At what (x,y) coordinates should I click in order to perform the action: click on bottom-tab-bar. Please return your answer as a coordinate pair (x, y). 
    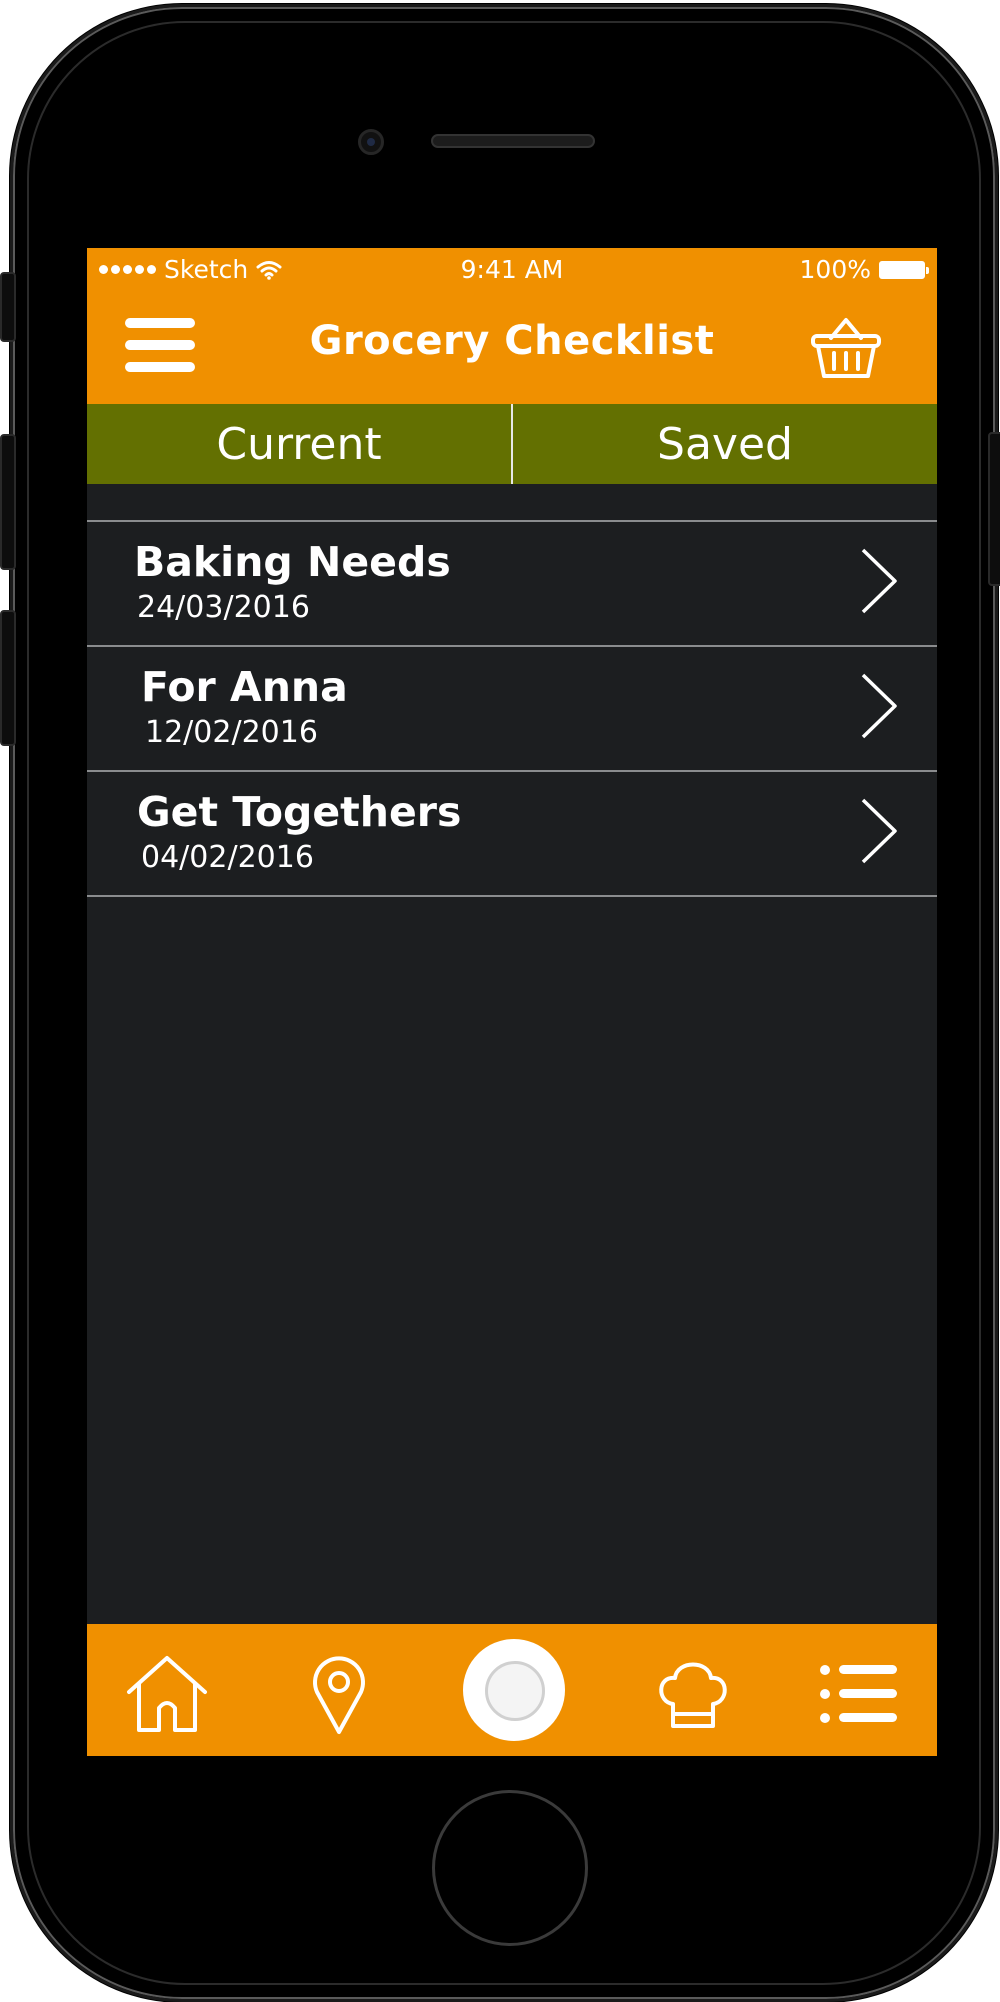
    Looking at the image, I should click on (512, 1690).